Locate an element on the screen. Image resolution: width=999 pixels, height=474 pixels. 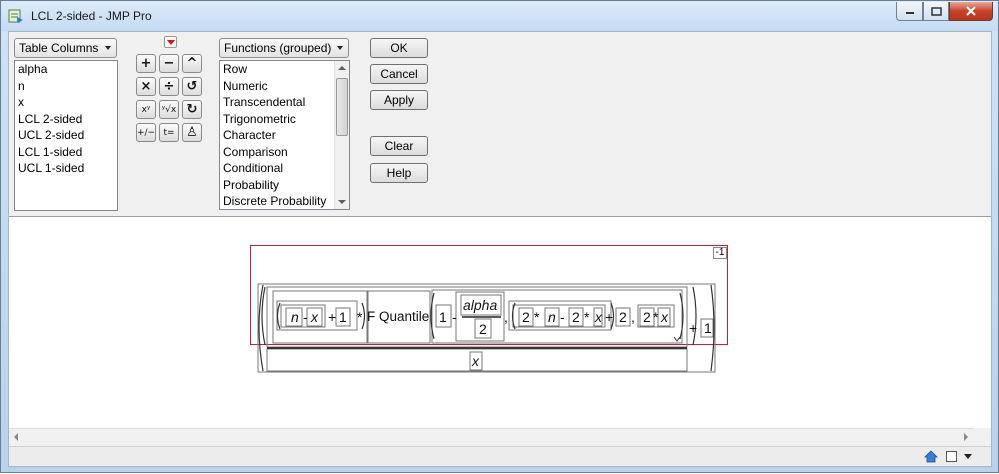
formula-denominator: x is located at coordinates (475, 361).